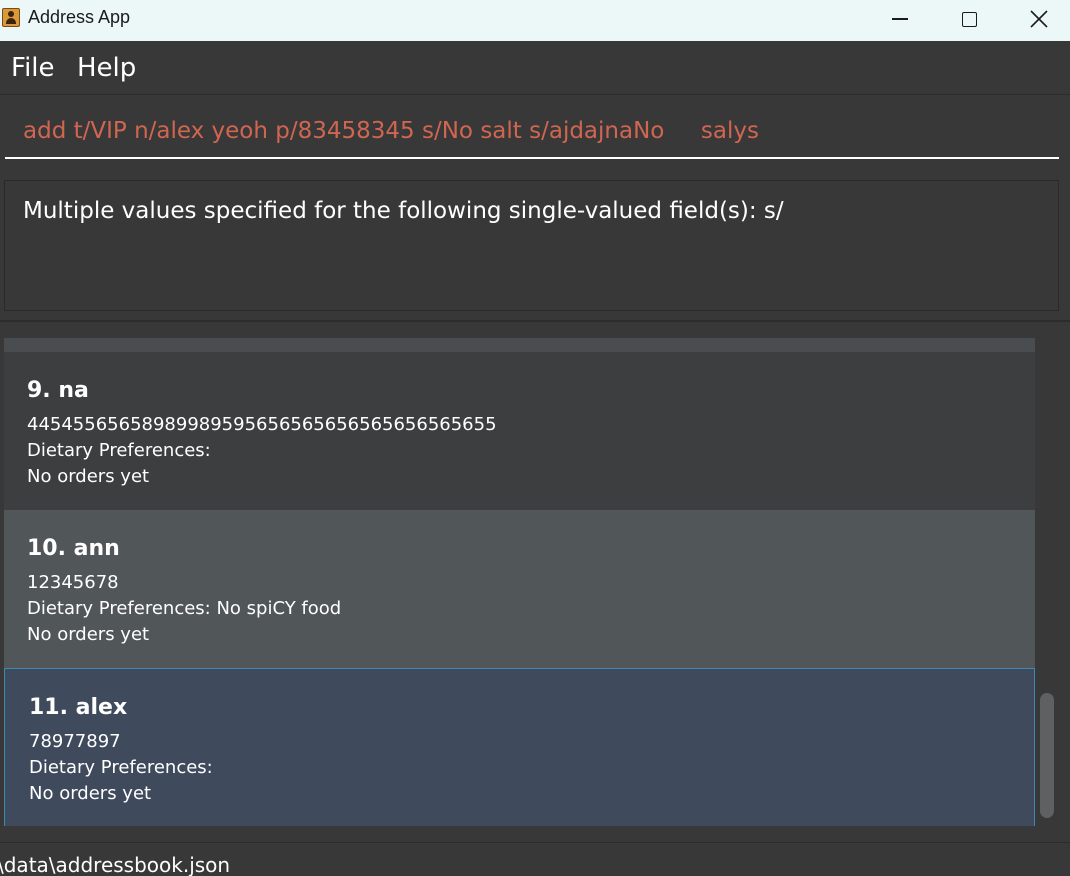  What do you see at coordinates (73, 548) in the screenshot?
I see `person-name: 10. ann` at bounding box center [73, 548].